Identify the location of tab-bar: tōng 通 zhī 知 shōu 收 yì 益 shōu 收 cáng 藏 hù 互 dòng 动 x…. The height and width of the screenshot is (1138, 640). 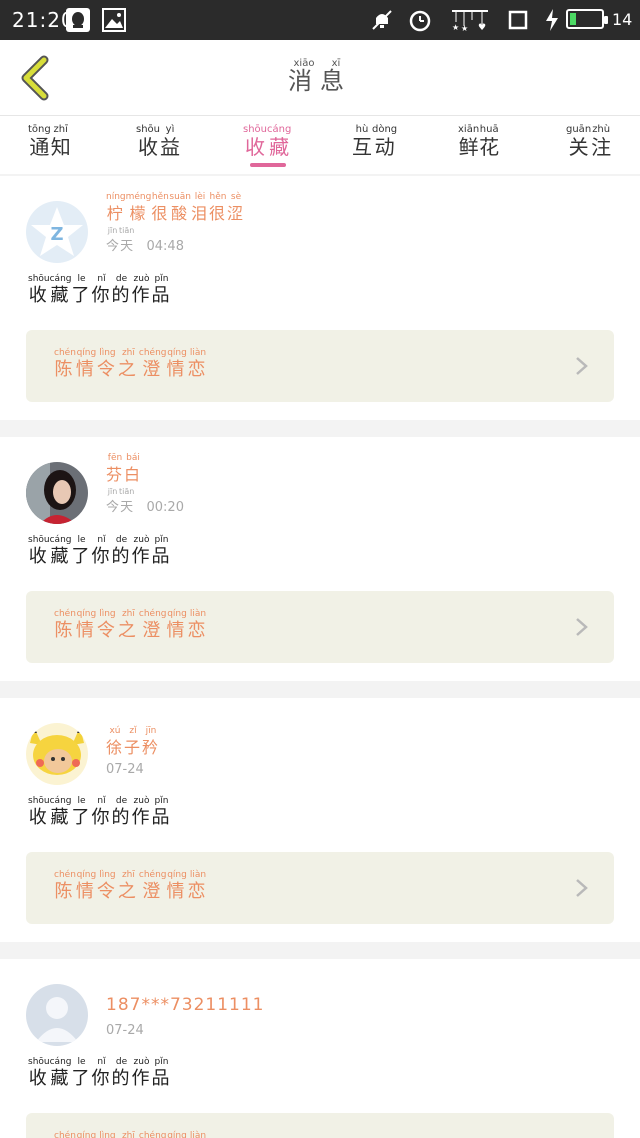
(320, 145).